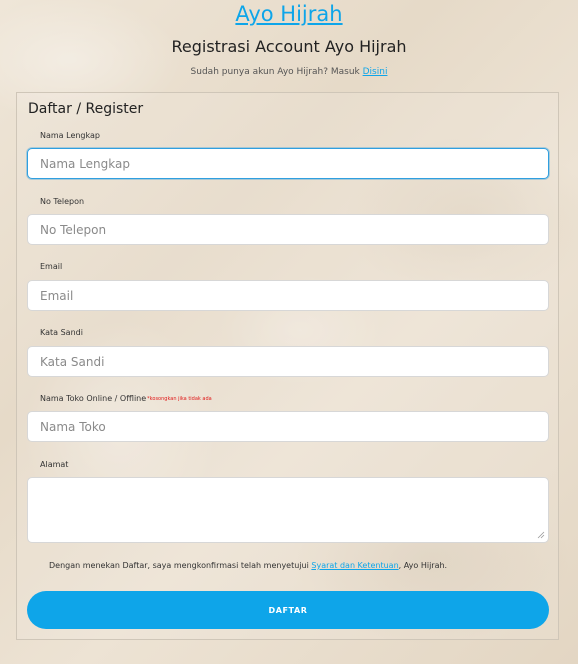 This screenshot has width=578, height=664. I want to click on resize-grip-icon, so click(541, 535).